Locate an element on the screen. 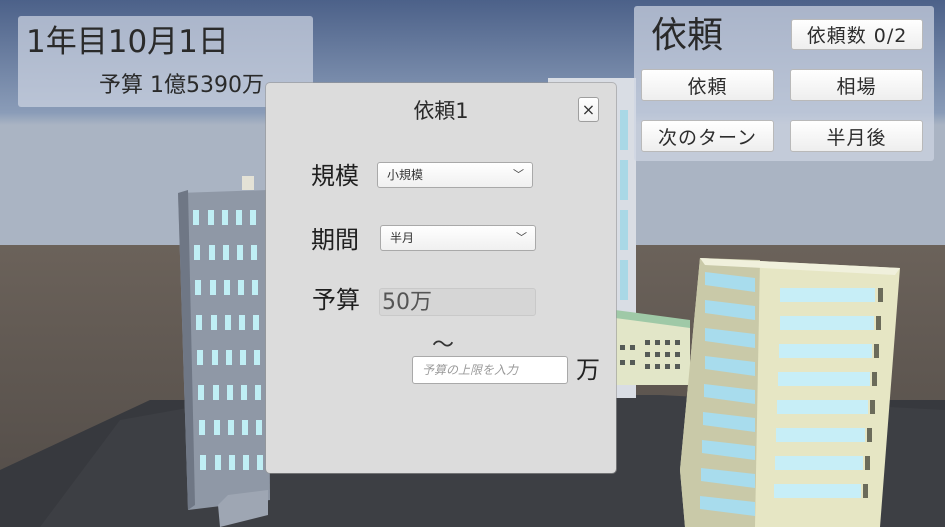 The image size is (945, 527). budget-lower-value: 50万 is located at coordinates (457, 302).